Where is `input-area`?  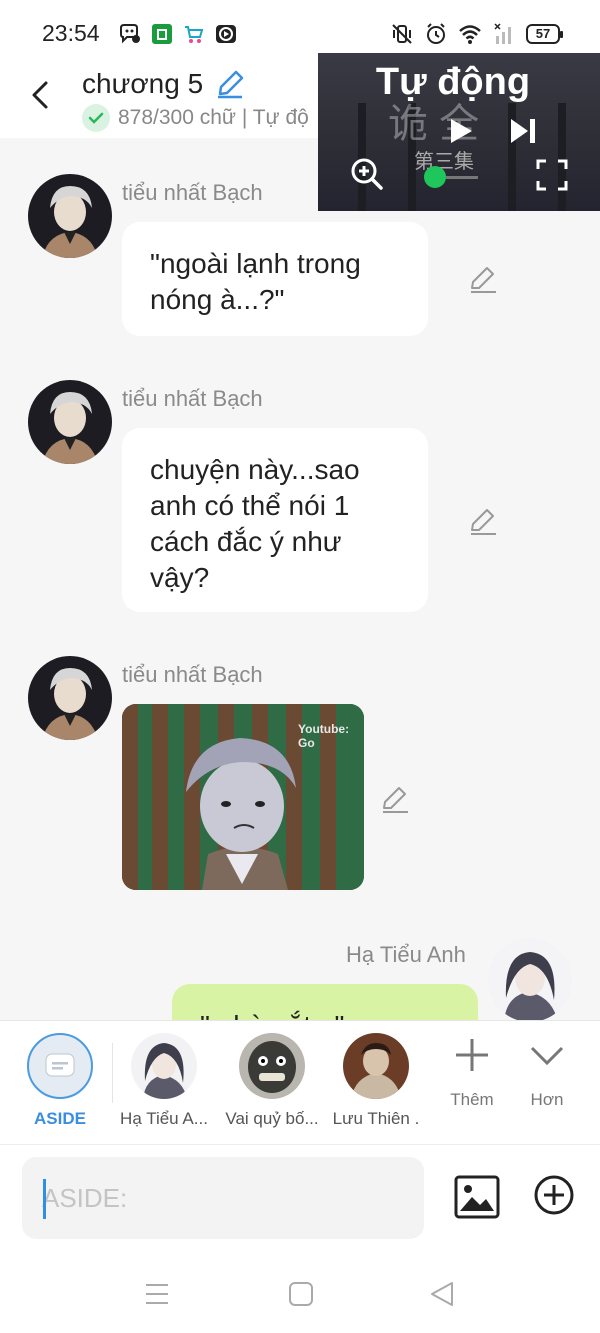 input-area is located at coordinates (300, 1199).